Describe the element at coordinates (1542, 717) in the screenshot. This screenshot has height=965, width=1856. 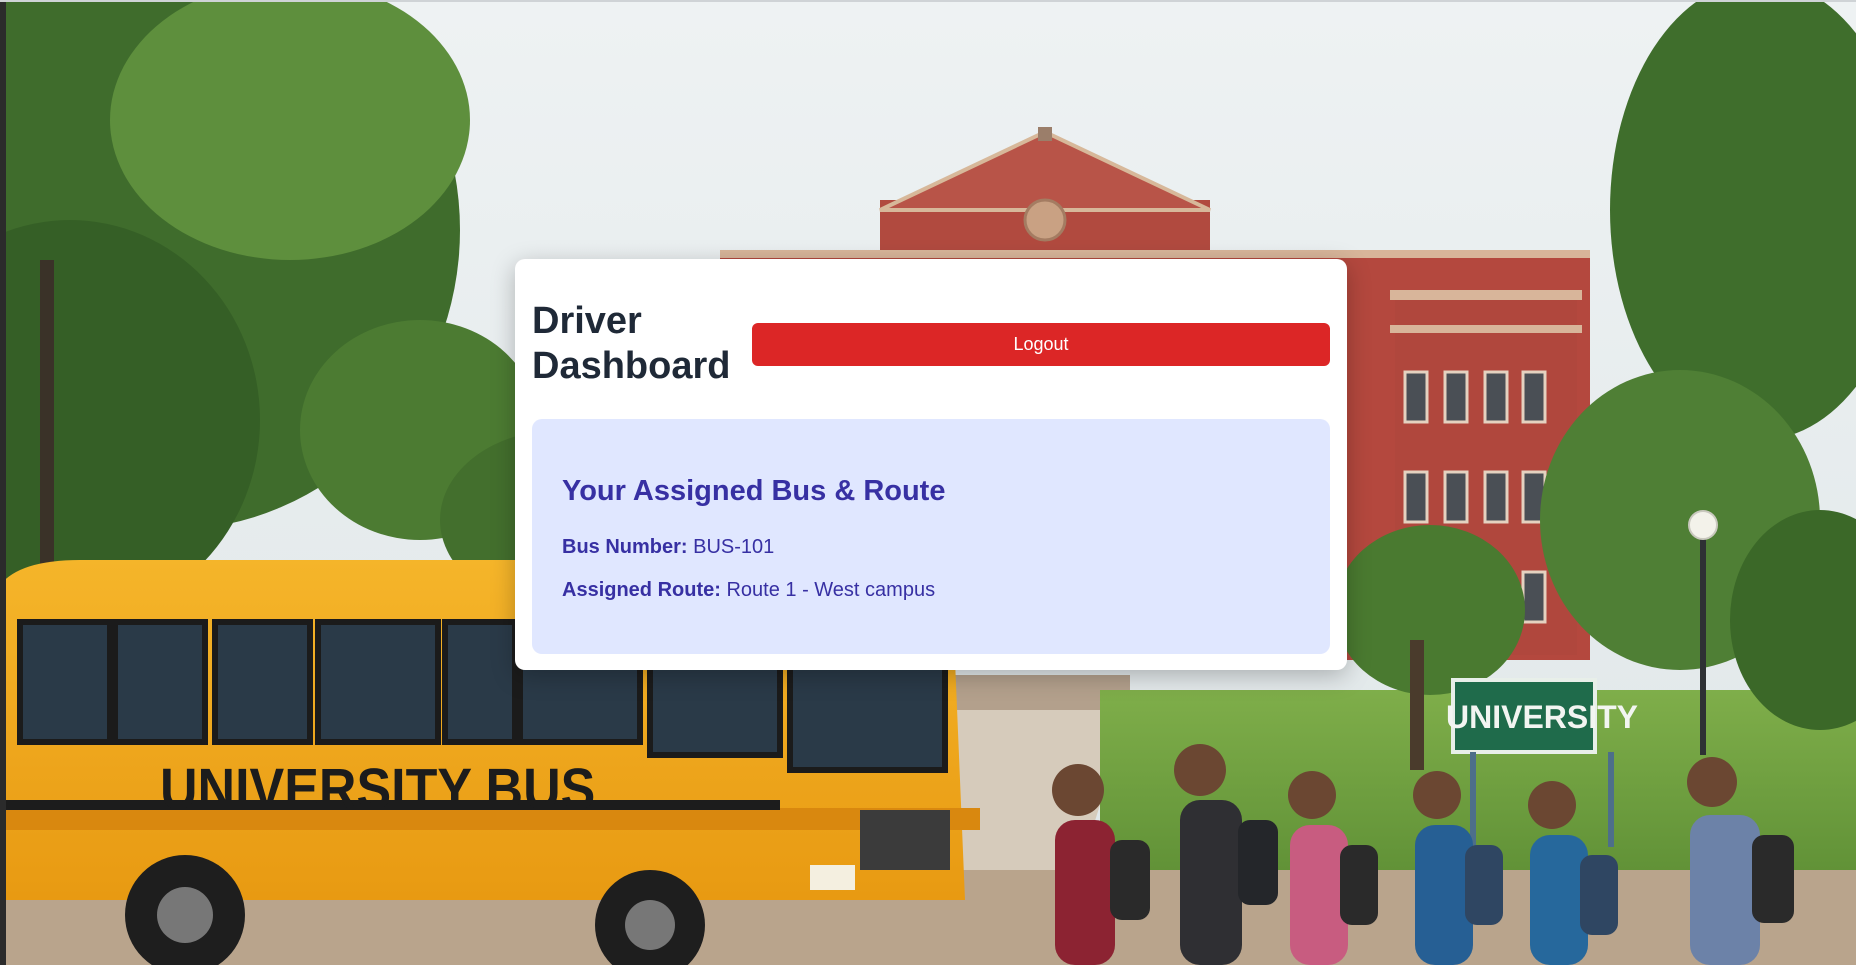
I see `university-sign-text: UNIVERSITY` at that location.